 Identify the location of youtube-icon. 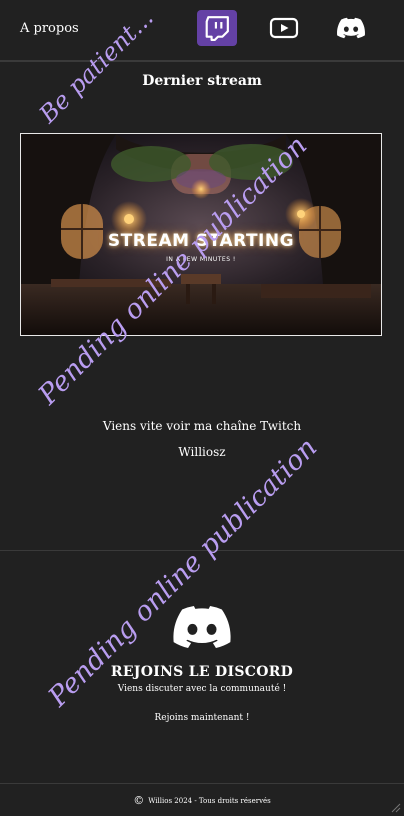
(284, 28).